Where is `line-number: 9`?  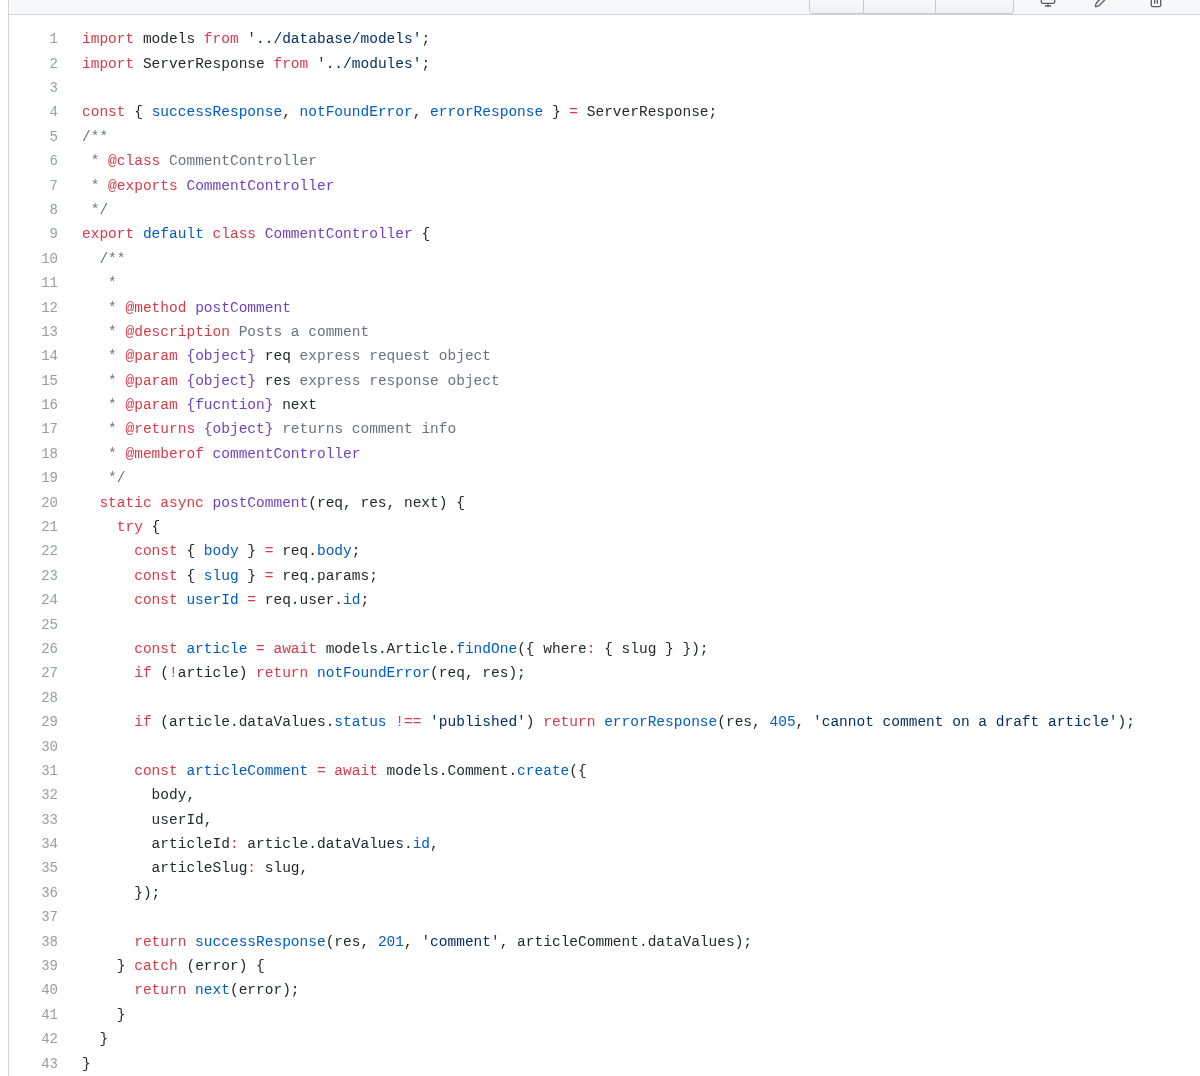 line-number: 9 is located at coordinates (53, 235).